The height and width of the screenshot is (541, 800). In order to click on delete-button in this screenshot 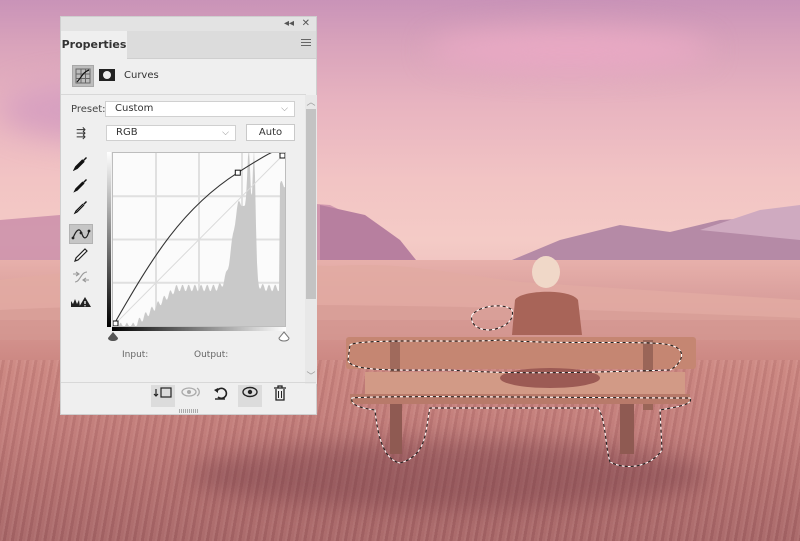, I will do `click(280, 396)`.